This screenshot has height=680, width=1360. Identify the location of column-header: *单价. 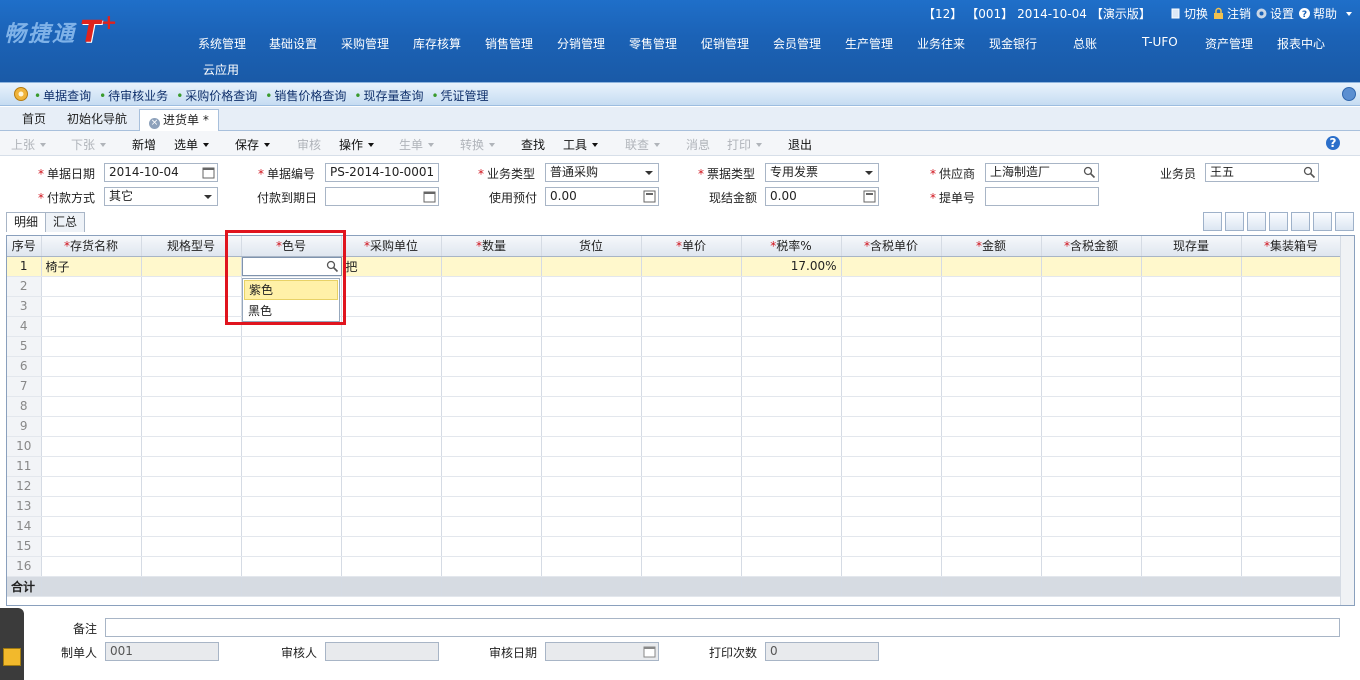
(691, 246).